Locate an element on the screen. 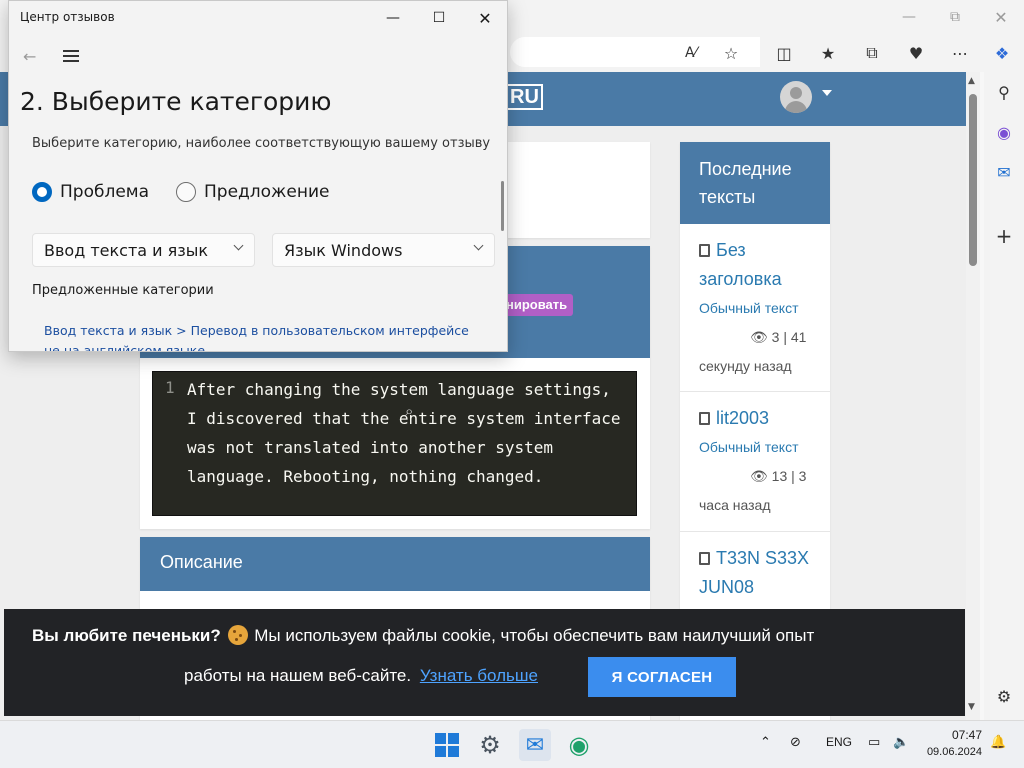 Image resolution: width=1024 pixels, height=768 pixels. cookie-question: Вы любите печеньки? is located at coordinates (126, 635).